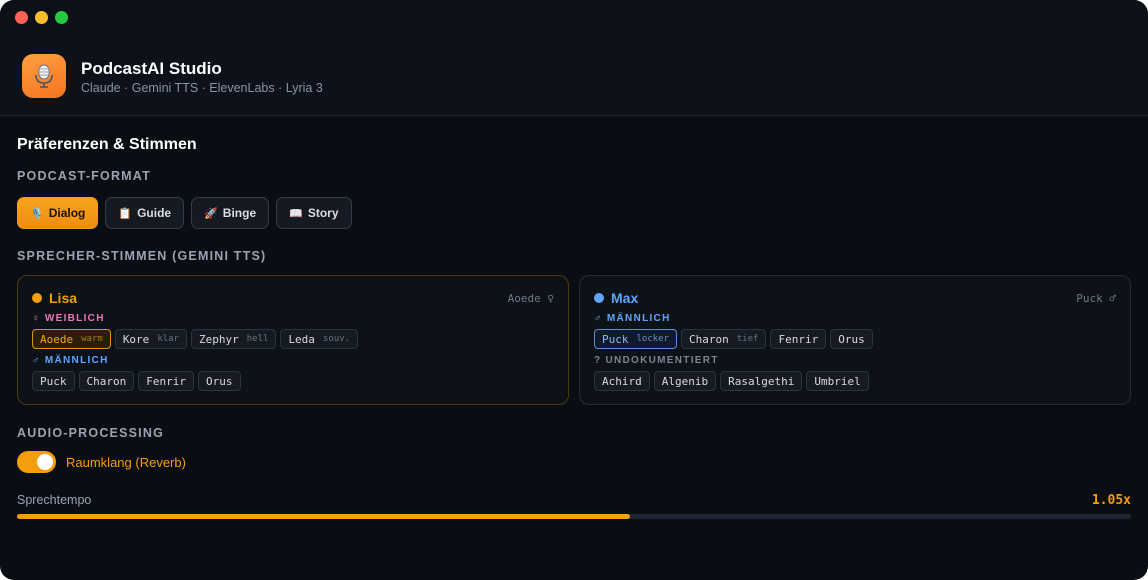 Image resolution: width=1148 pixels, height=580 pixels. Describe the element at coordinates (92, 339) in the screenshot. I see `voice-desc: warm` at that location.